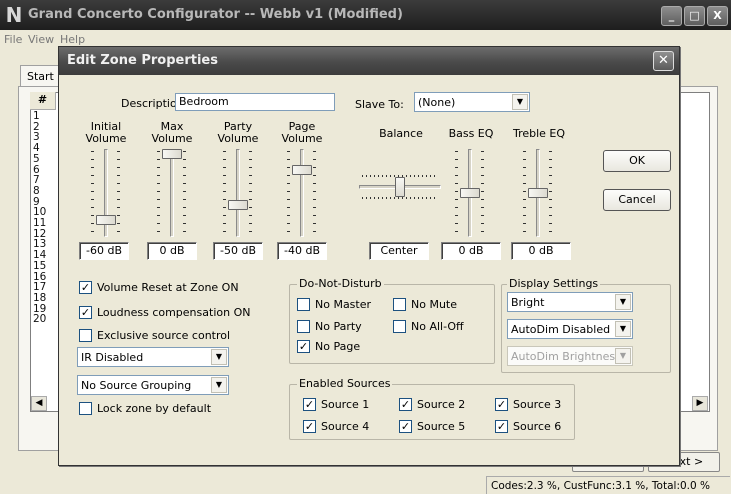  I want to click on initial-volume-value: -60 dB, so click(104, 251).